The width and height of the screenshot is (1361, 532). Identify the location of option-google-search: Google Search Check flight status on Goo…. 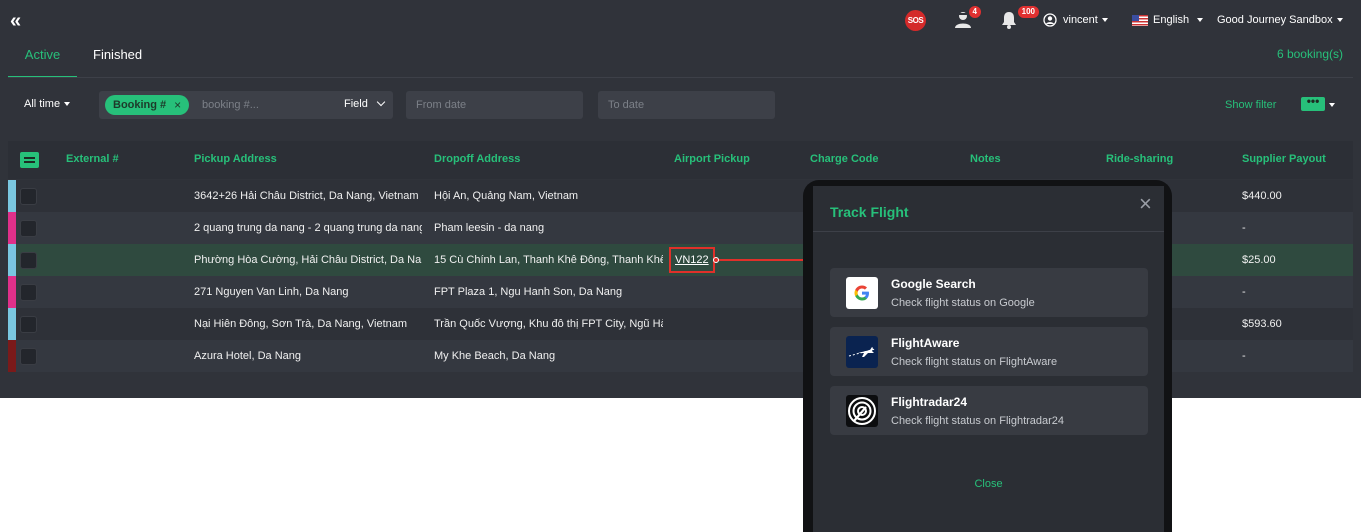
(989, 292).